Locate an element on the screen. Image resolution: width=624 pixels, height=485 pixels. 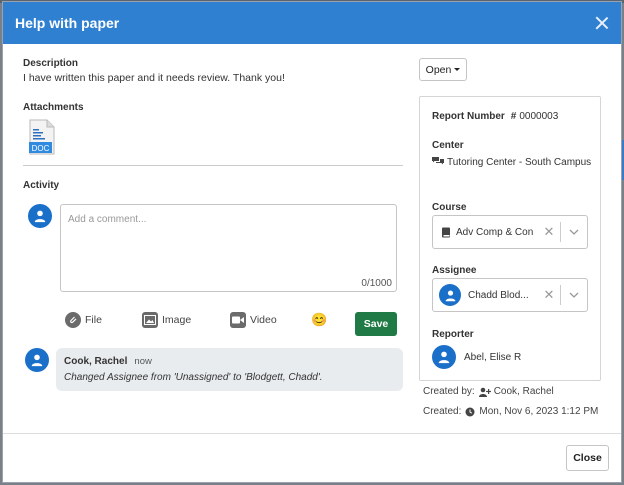
book-icon is located at coordinates (446, 232).